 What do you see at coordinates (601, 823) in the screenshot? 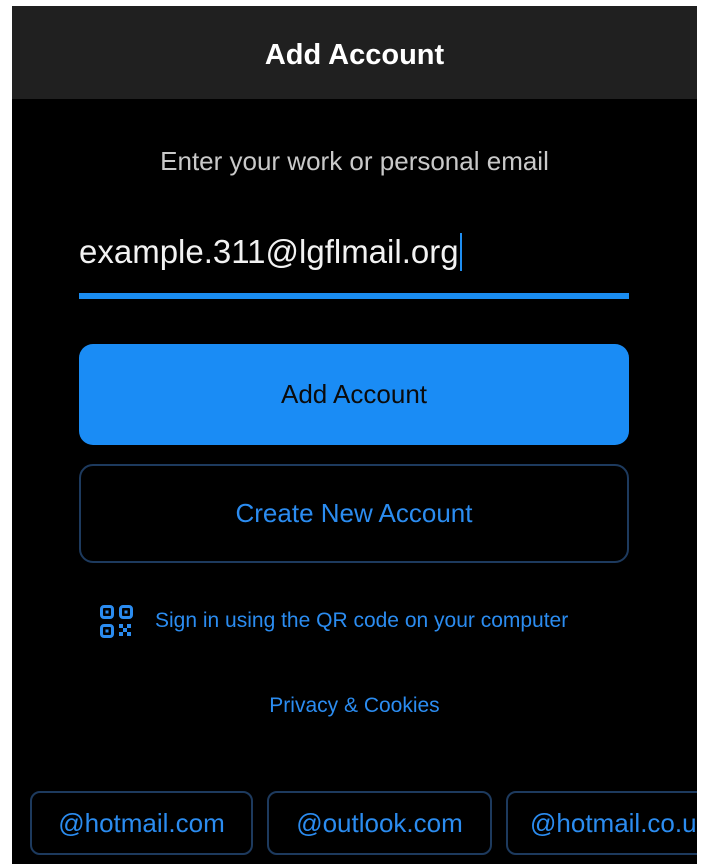
I see `domain-chip-hotmail-uk: @hotmail.co.u` at bounding box center [601, 823].